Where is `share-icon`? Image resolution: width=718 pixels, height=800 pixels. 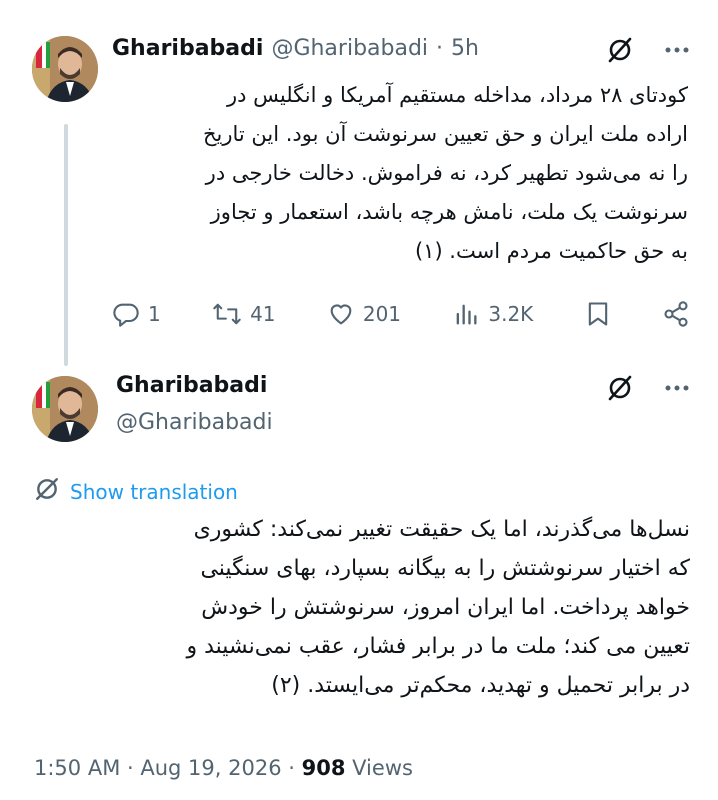
share-icon is located at coordinates (676, 314).